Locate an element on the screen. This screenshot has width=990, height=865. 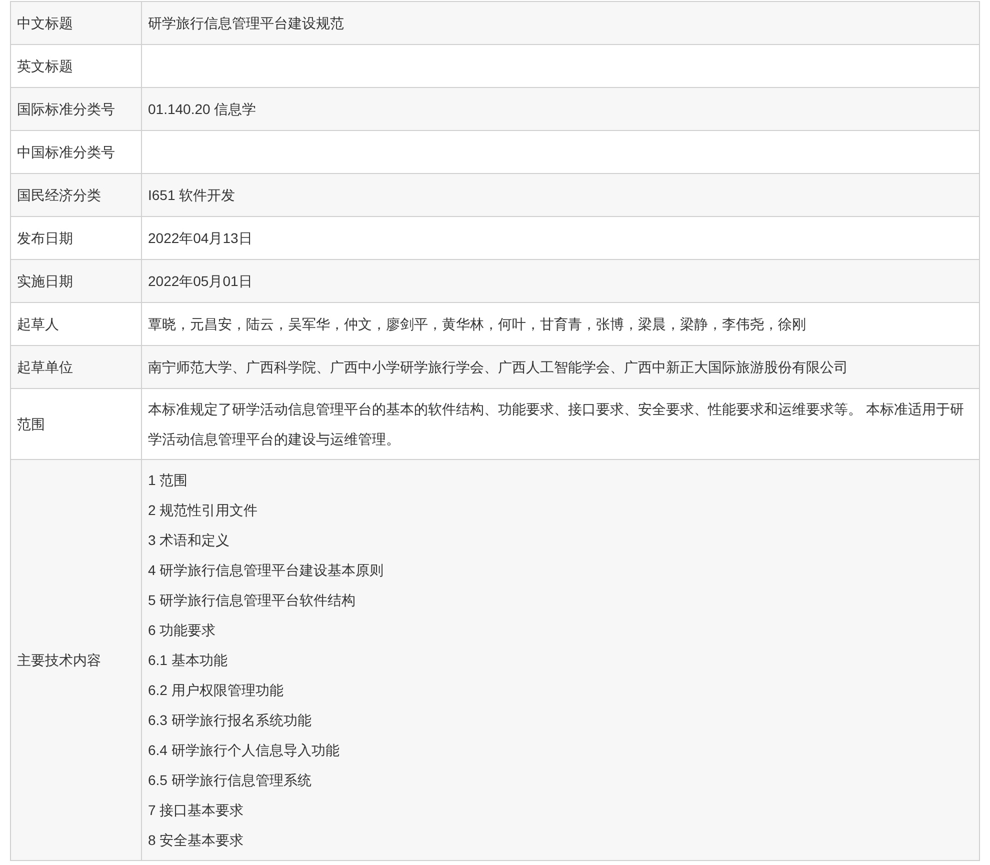
scope-paragraph: 本标准规定了研学活动信息管理平台的基本的软件结构、功能要求、接口要求、安全要求、性能要求和运维要求等。 本标准适用于研学活动信息管理平台的建设与运维管理。 is located at coordinates (556, 424).